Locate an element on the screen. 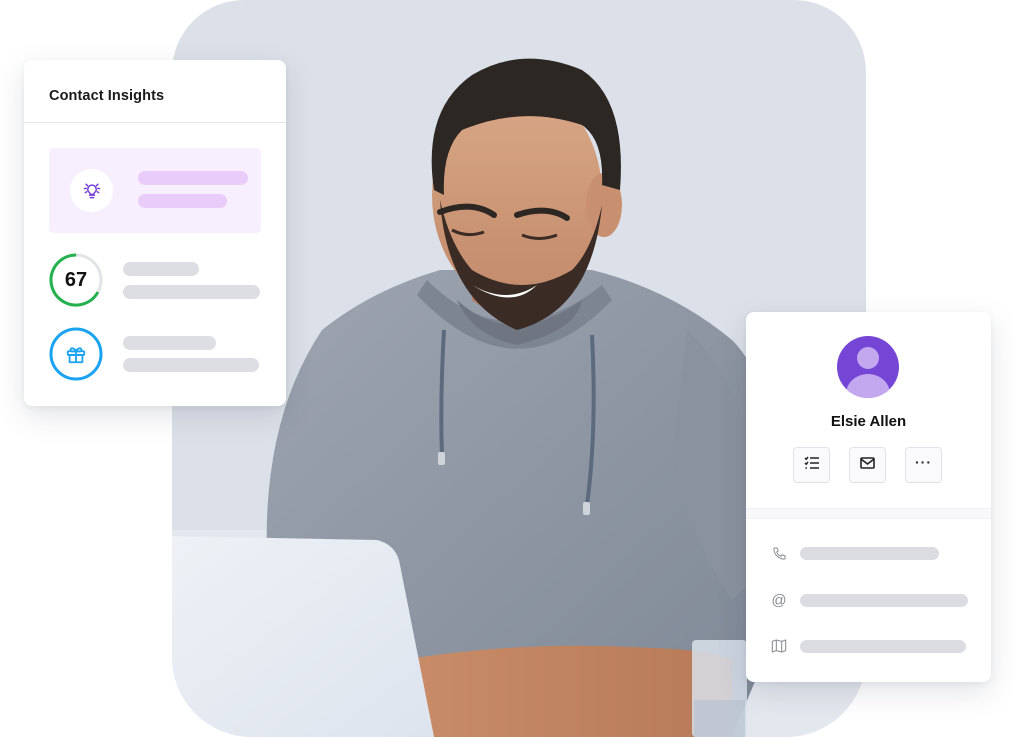 This screenshot has width=1015, height=737. tasks-button is located at coordinates (811, 465).